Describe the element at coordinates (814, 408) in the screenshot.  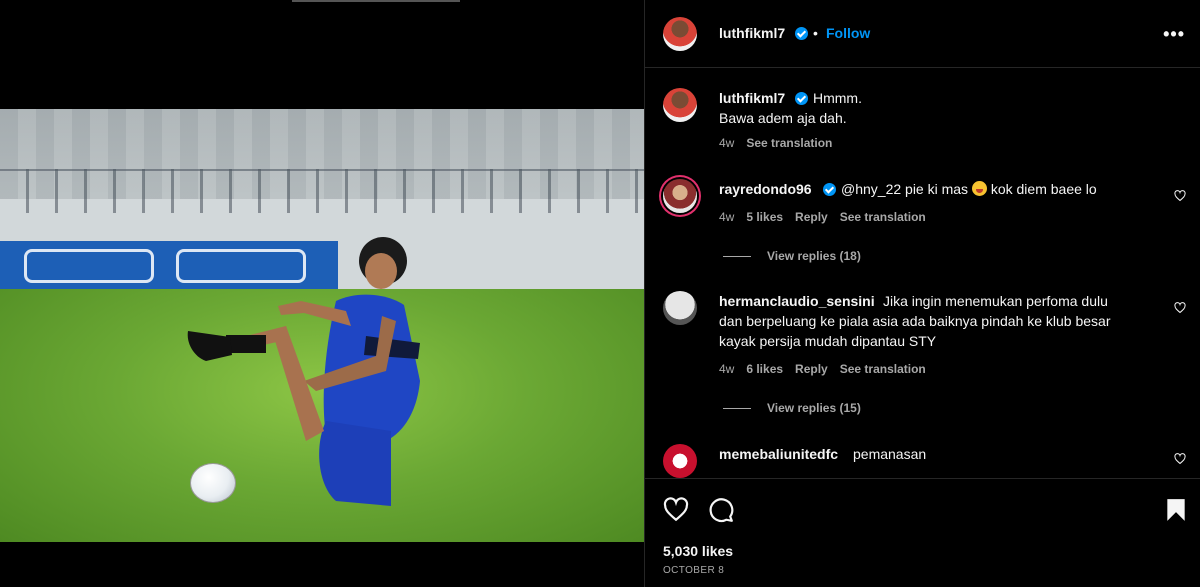
I see `view-replies-label: View replies (15)` at that location.